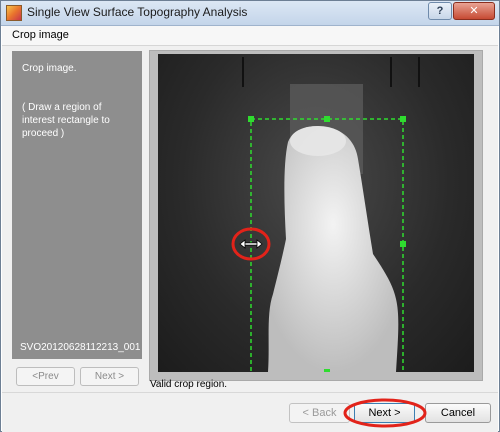 The width and height of the screenshot is (500, 432). What do you see at coordinates (440, 11) in the screenshot?
I see `help-button: ?` at bounding box center [440, 11].